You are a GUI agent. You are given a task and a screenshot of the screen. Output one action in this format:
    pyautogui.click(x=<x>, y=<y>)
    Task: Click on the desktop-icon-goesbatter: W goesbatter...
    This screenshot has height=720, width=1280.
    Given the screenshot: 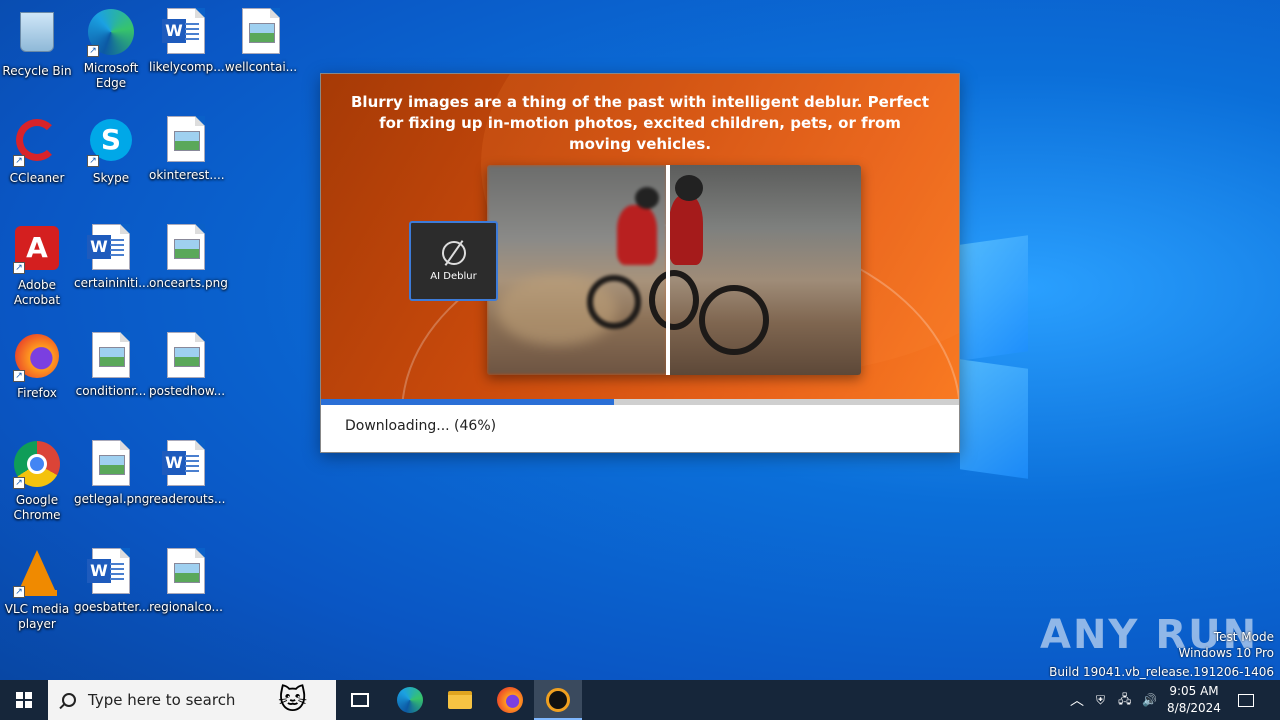 What is the action you would take?
    pyautogui.click(x=112, y=581)
    